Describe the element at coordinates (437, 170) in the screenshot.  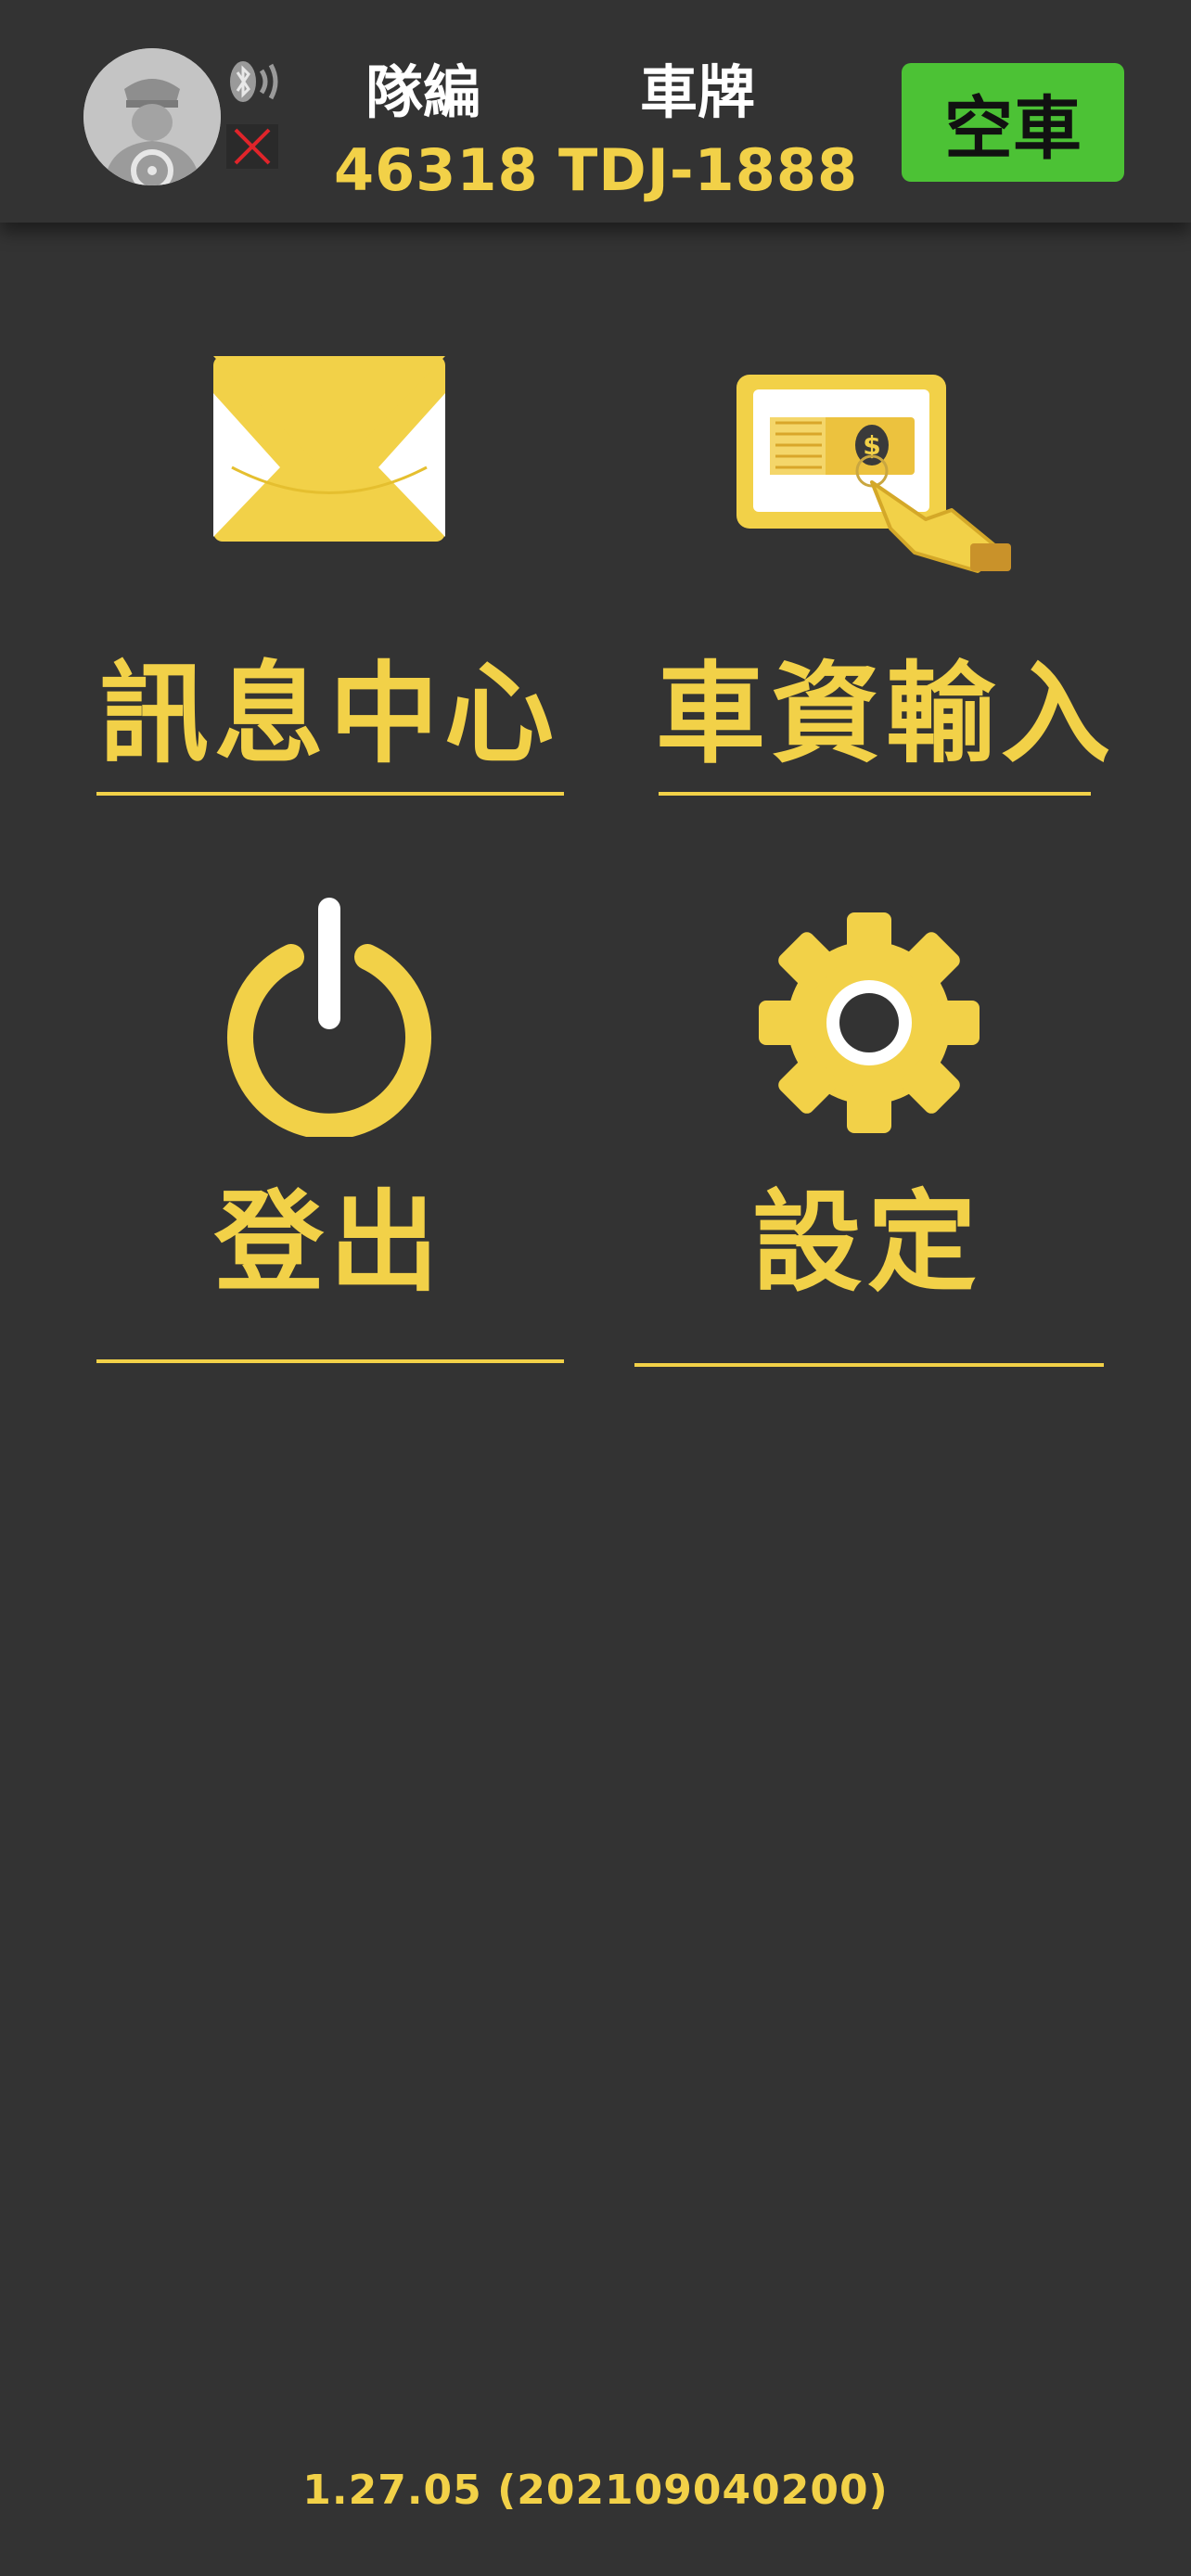
I see `fleet-number-value: 46318` at that location.